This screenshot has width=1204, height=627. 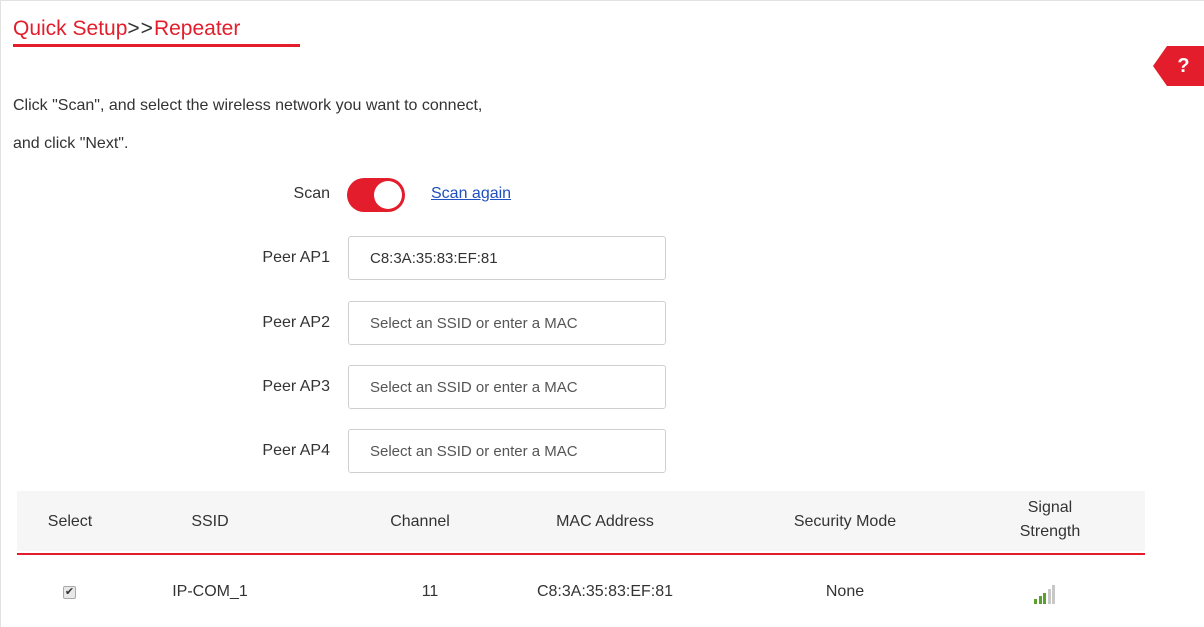 I want to click on breadcrumb-repeater: Repeater, so click(x=197, y=28).